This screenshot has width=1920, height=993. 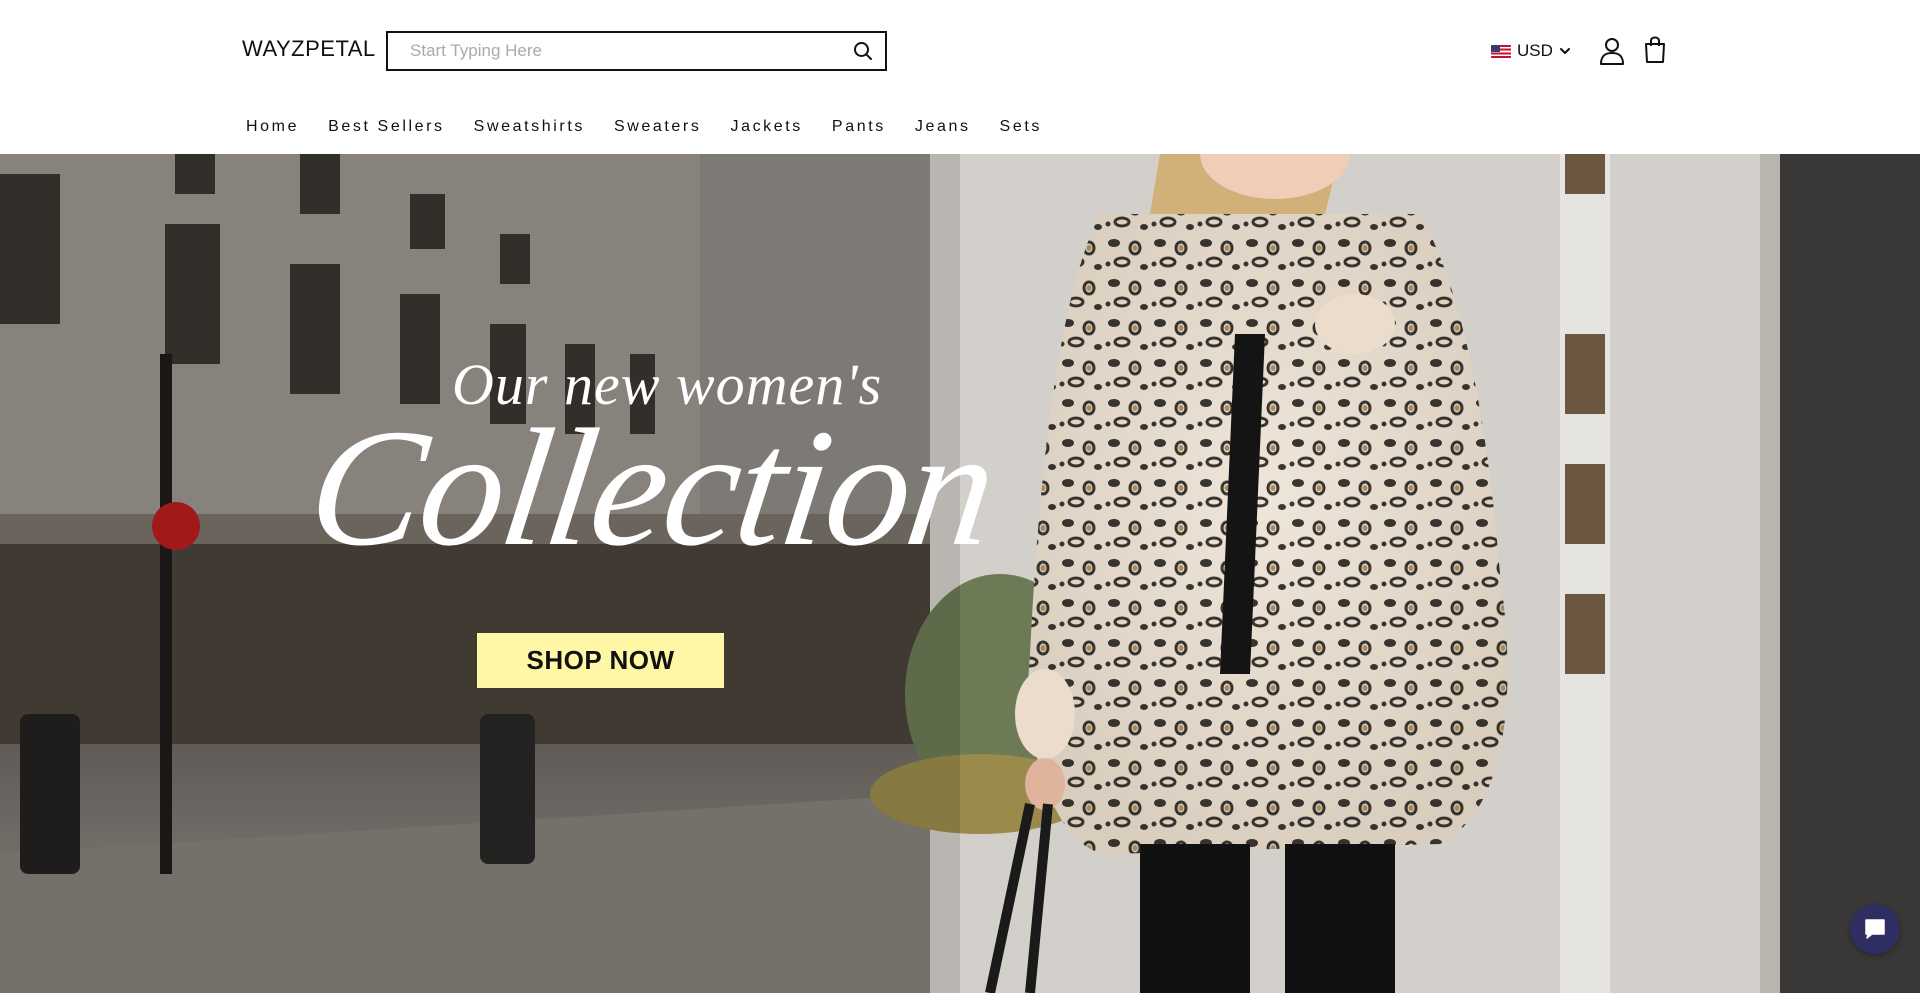 What do you see at coordinates (943, 127) in the screenshot?
I see `nav-item-jeans: Jeans` at bounding box center [943, 127].